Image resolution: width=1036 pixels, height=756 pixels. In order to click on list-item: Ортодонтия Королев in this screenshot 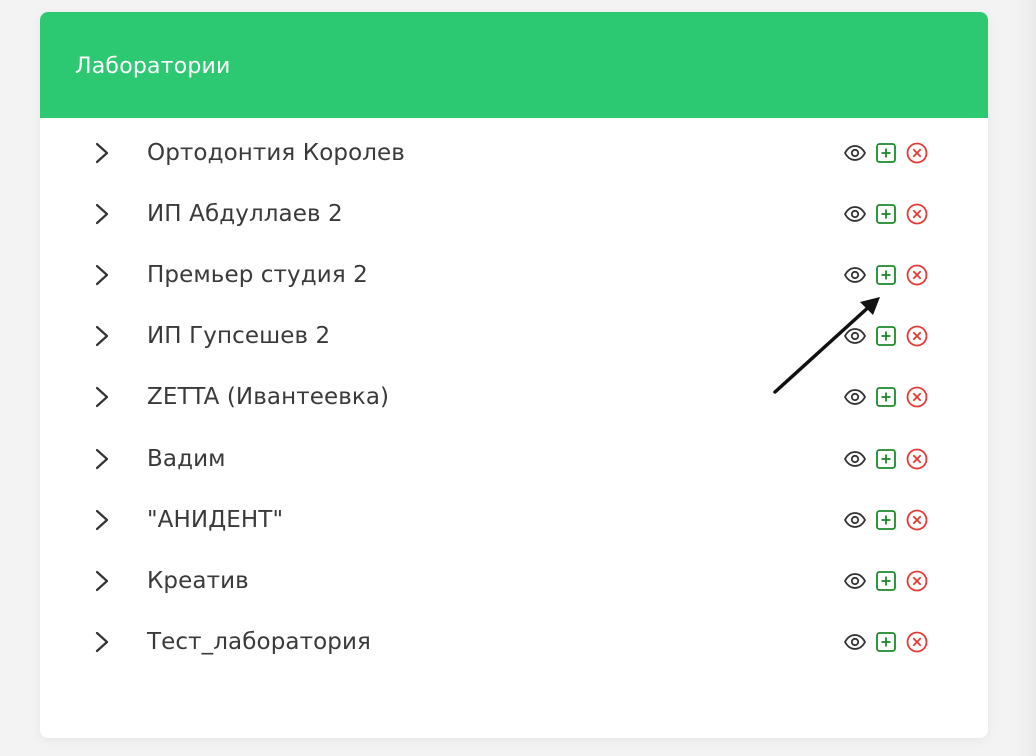, I will do `click(514, 152)`.